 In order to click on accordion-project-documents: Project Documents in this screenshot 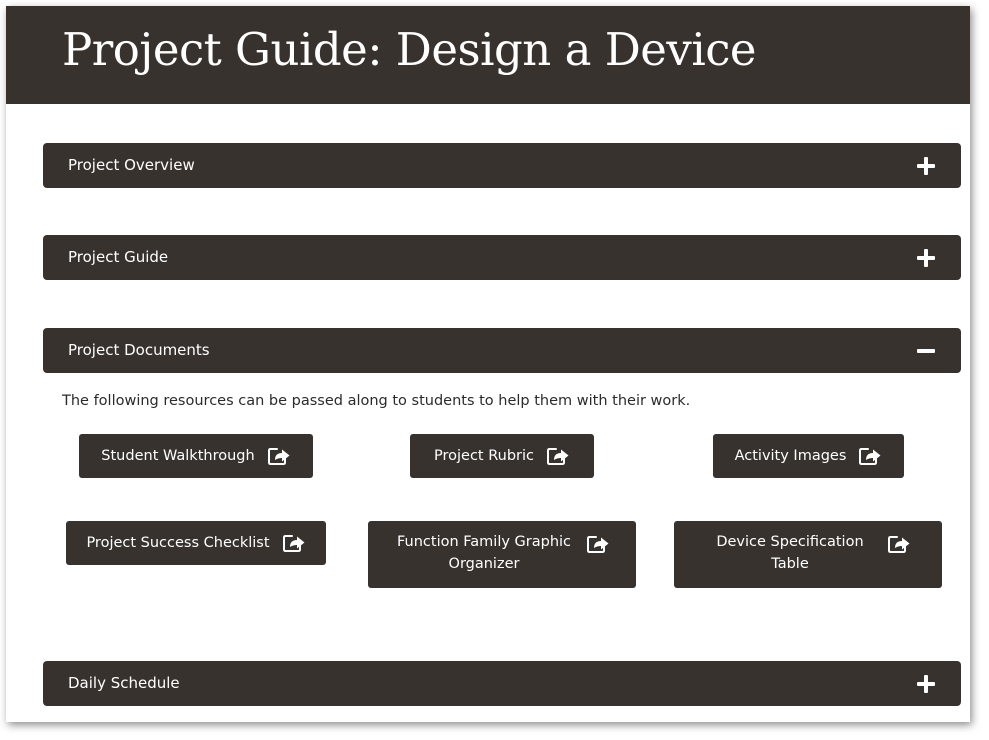, I will do `click(502, 350)`.